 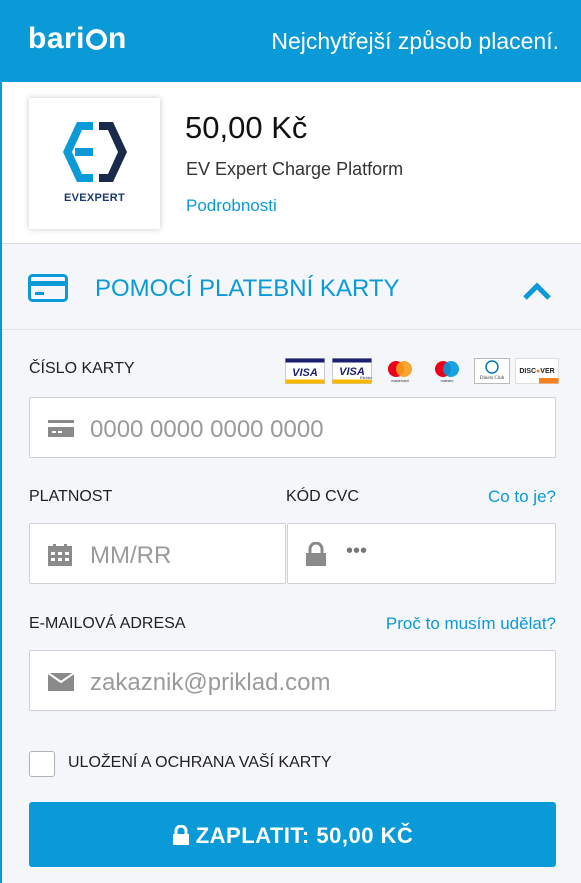 I want to click on merchant-name: EV Expert Charge Platform, so click(x=295, y=169).